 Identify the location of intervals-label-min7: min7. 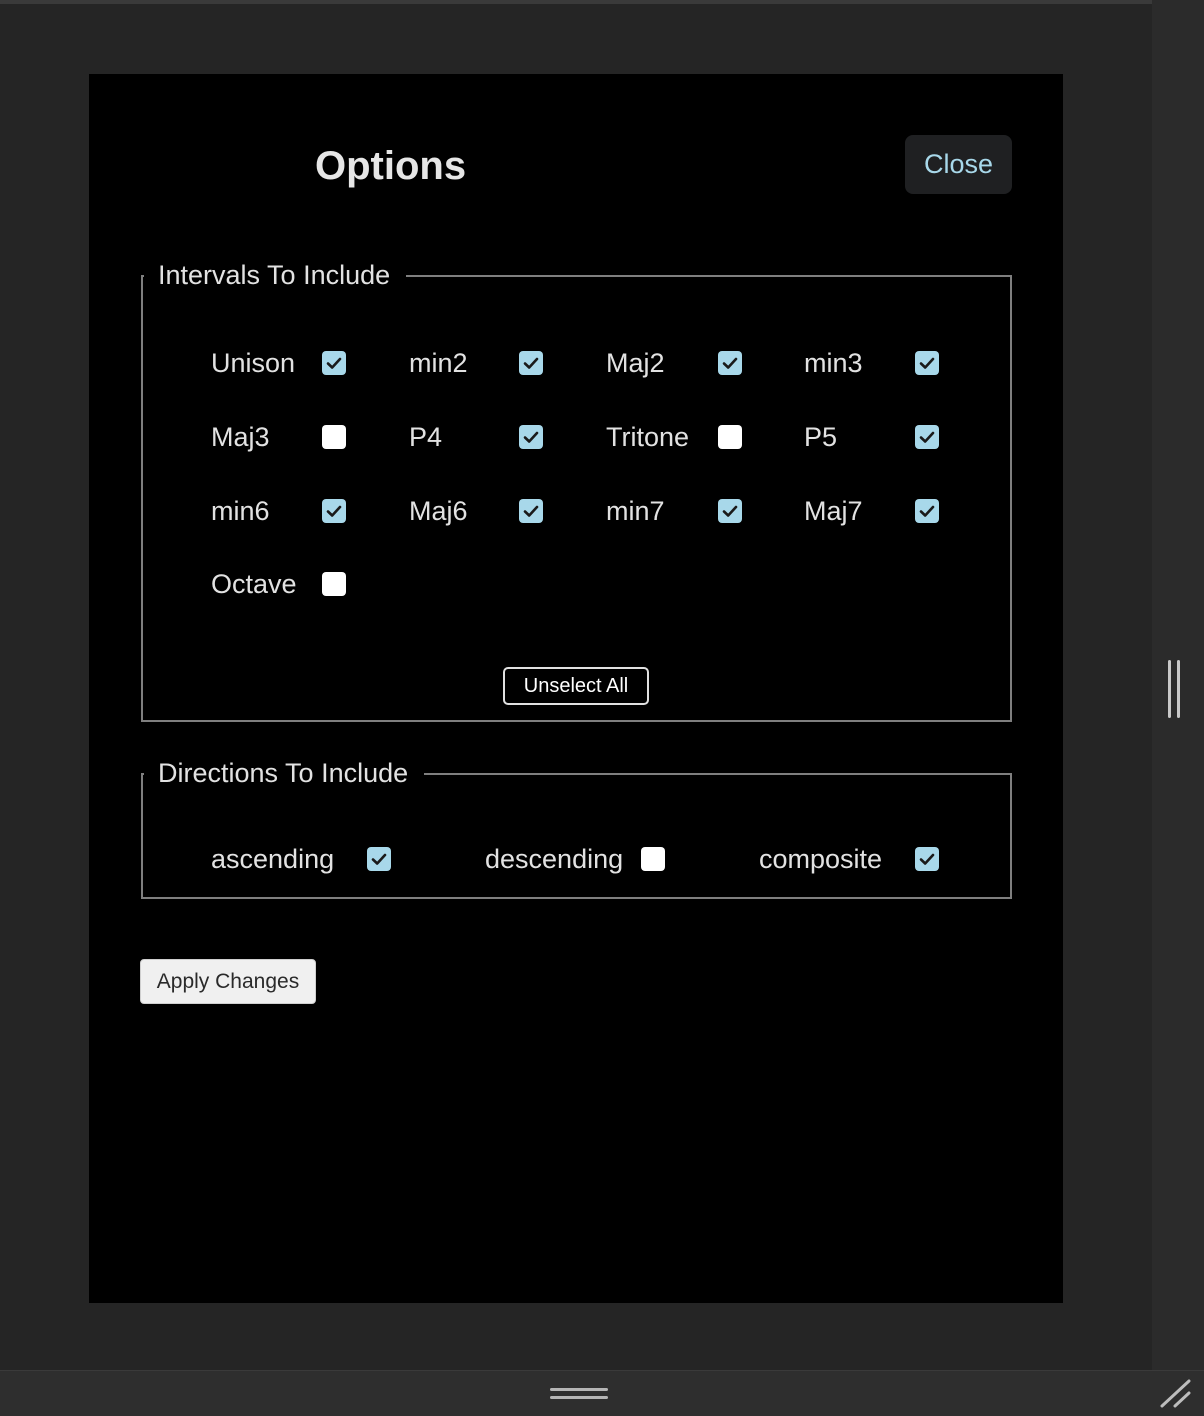
(635, 511).